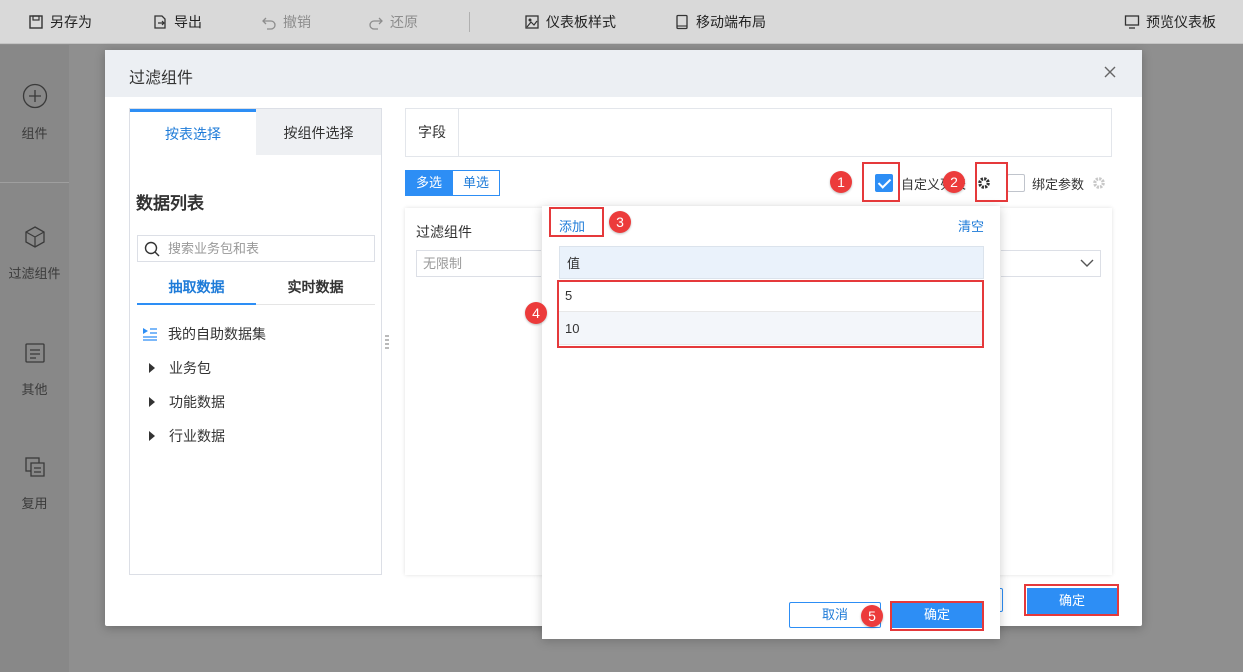 The width and height of the screenshot is (1243, 672). What do you see at coordinates (161, 78) in the screenshot?
I see `dialog-title: 过滤组件` at bounding box center [161, 78].